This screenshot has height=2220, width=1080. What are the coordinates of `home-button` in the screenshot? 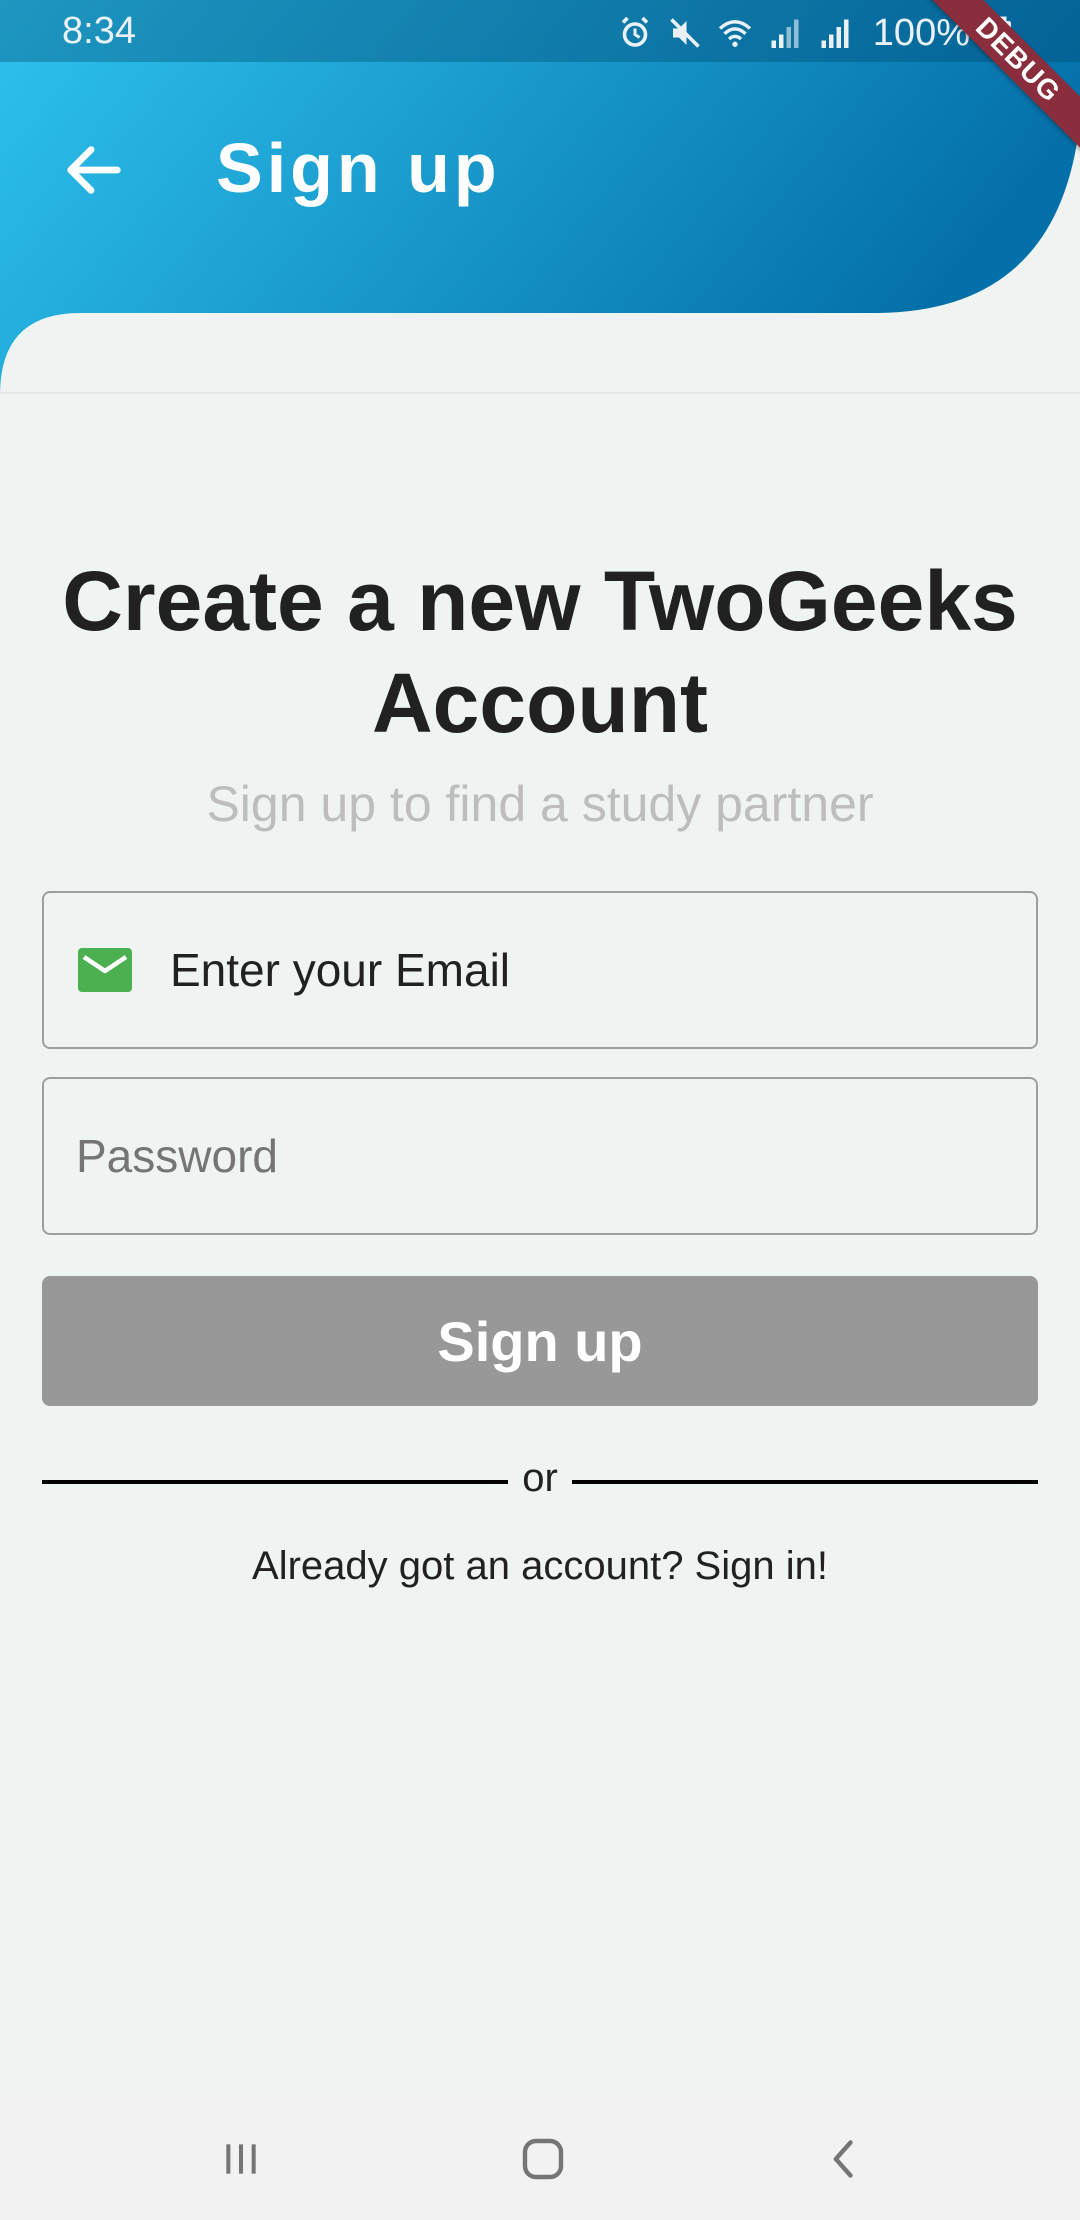 It's located at (543, 2159).